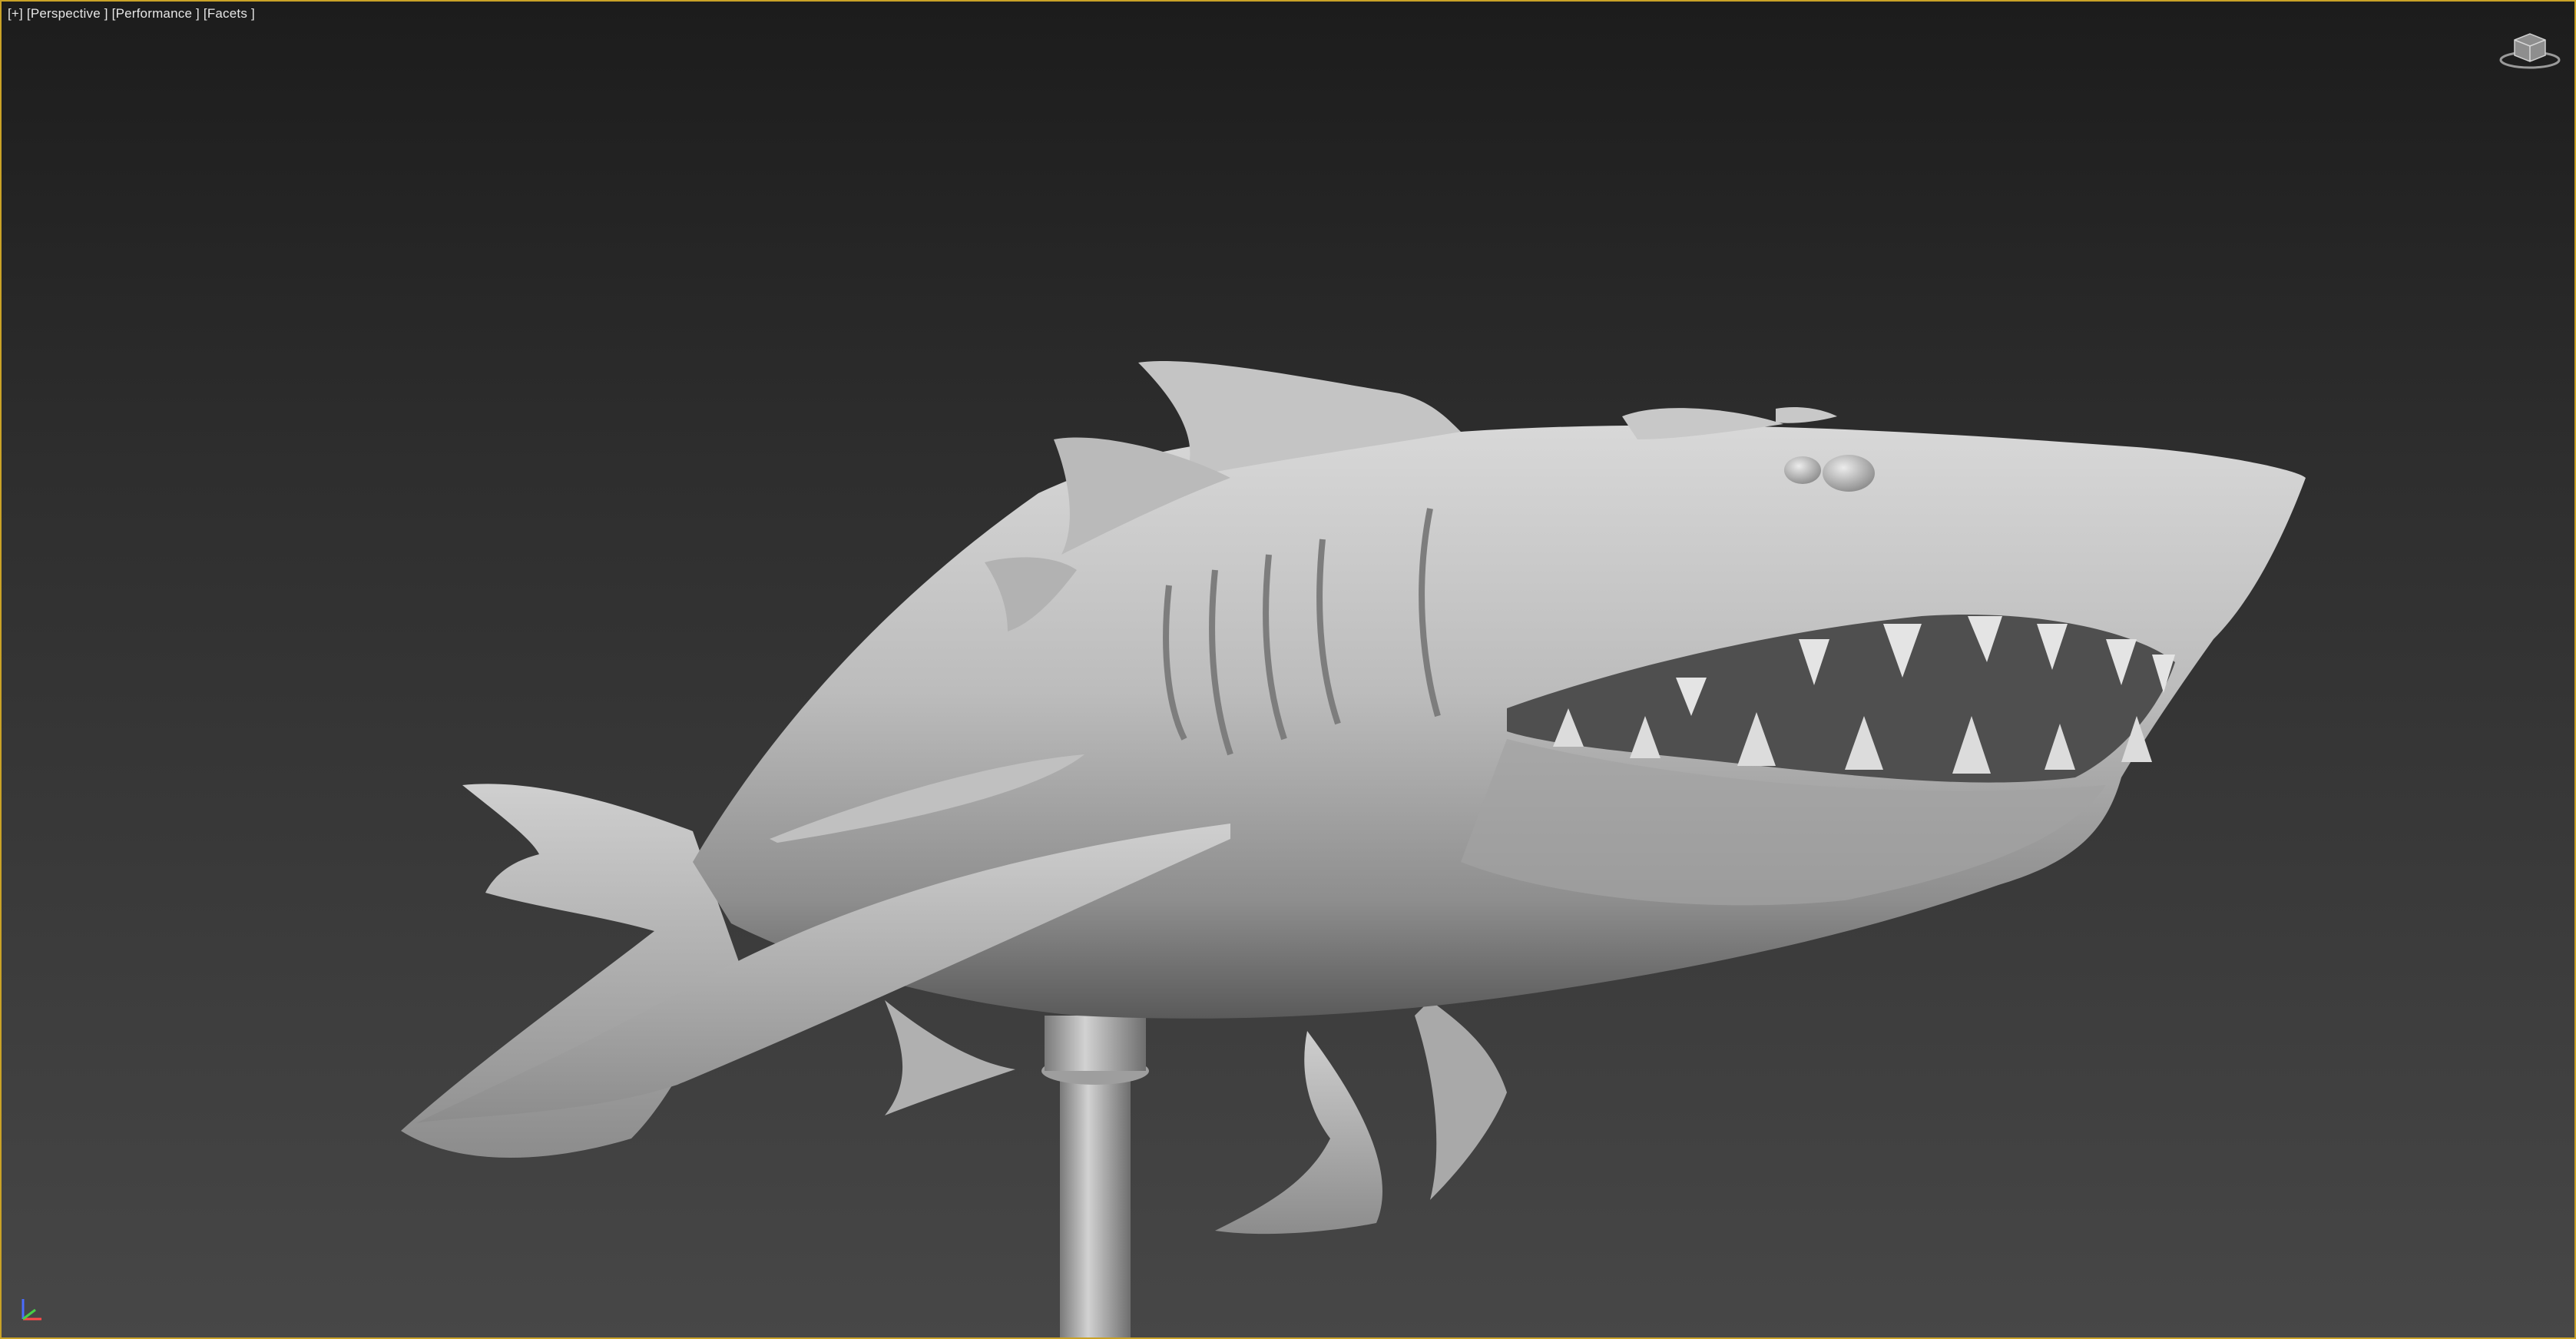 The width and height of the screenshot is (2576, 1339). What do you see at coordinates (32, 1310) in the screenshot?
I see `axis-tripod-icon` at bounding box center [32, 1310].